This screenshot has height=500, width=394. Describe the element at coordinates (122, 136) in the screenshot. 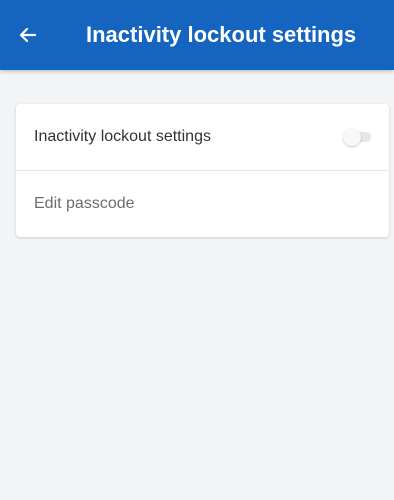

I see `inactivity-lockout-label: Inactivity lockout settings` at that location.